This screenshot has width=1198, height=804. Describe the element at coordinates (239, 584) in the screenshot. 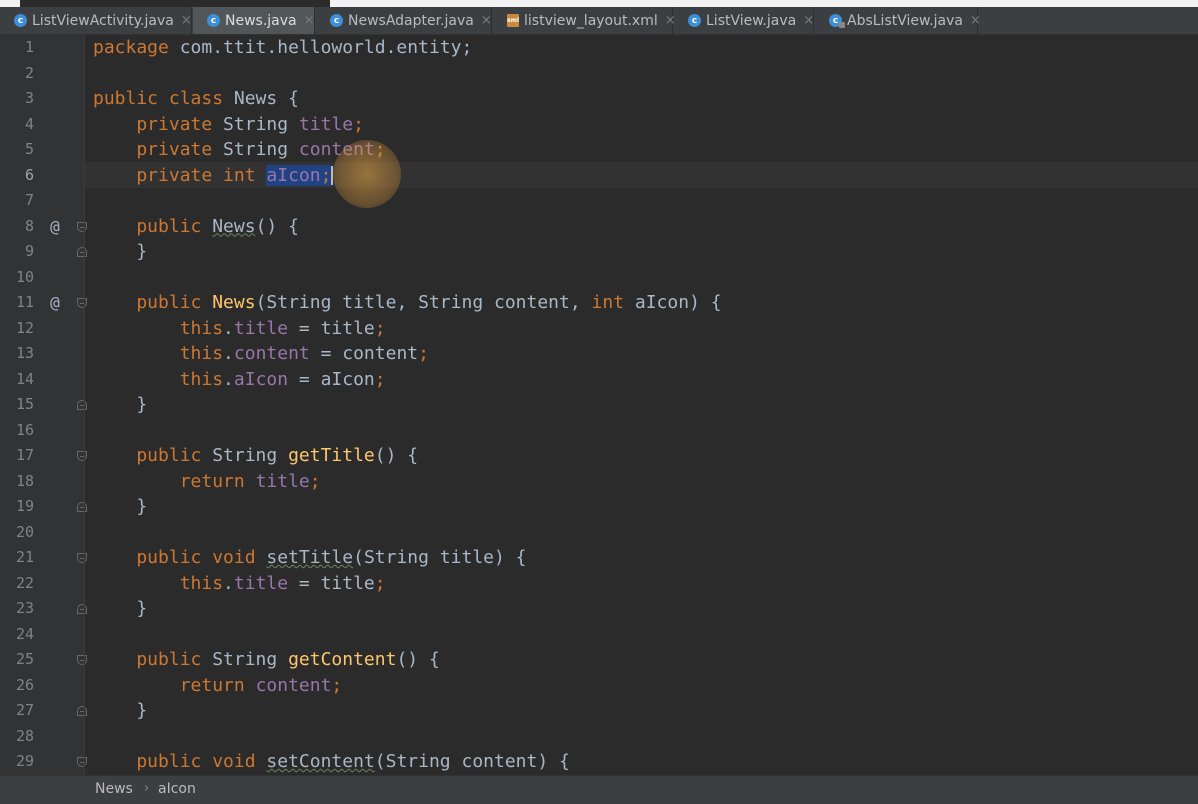

I see `code-line: this.title = title;` at that location.